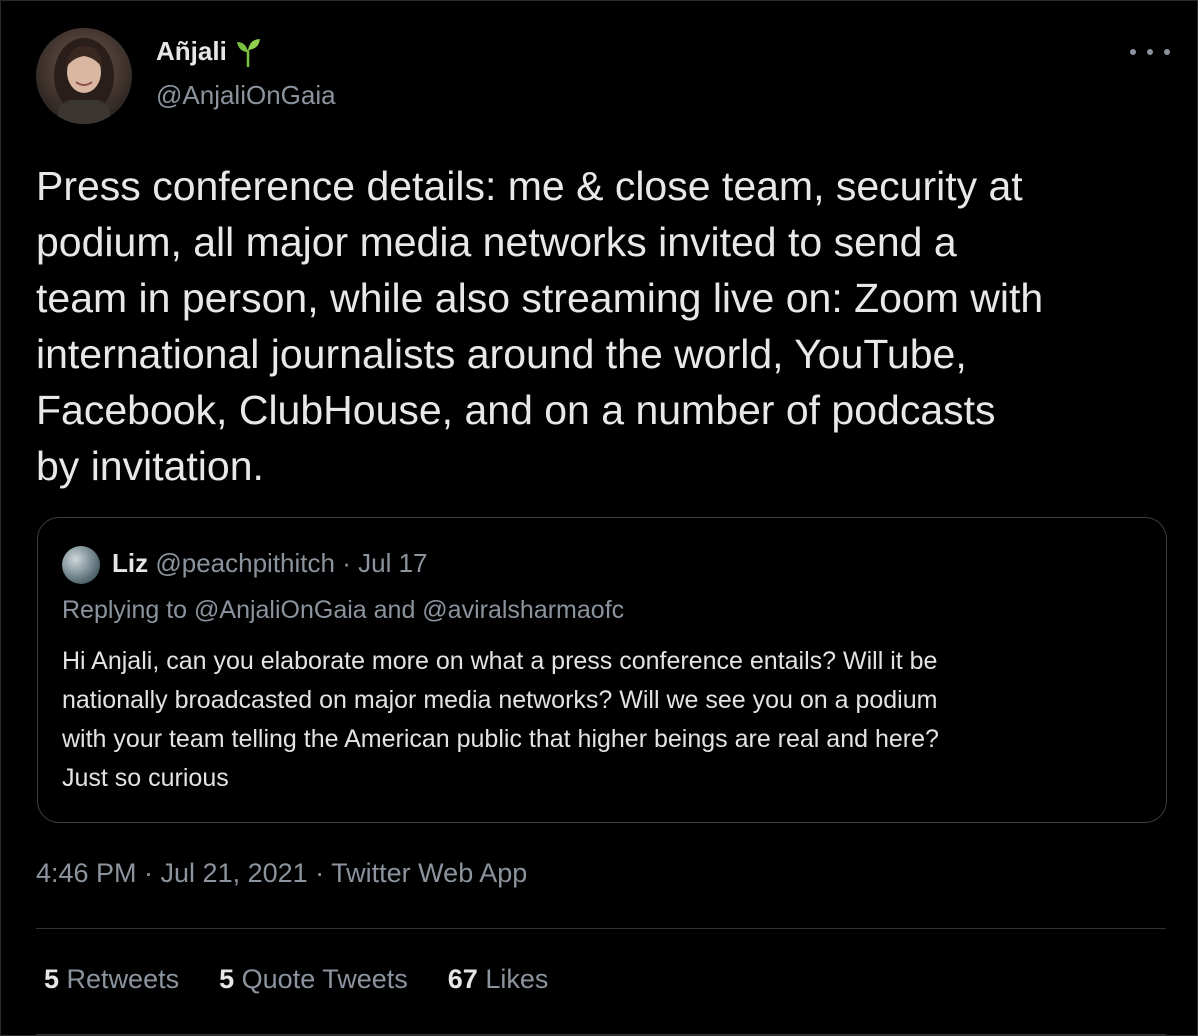 The width and height of the screenshot is (1198, 1036). What do you see at coordinates (517, 979) in the screenshot?
I see `likes-label: Likes` at bounding box center [517, 979].